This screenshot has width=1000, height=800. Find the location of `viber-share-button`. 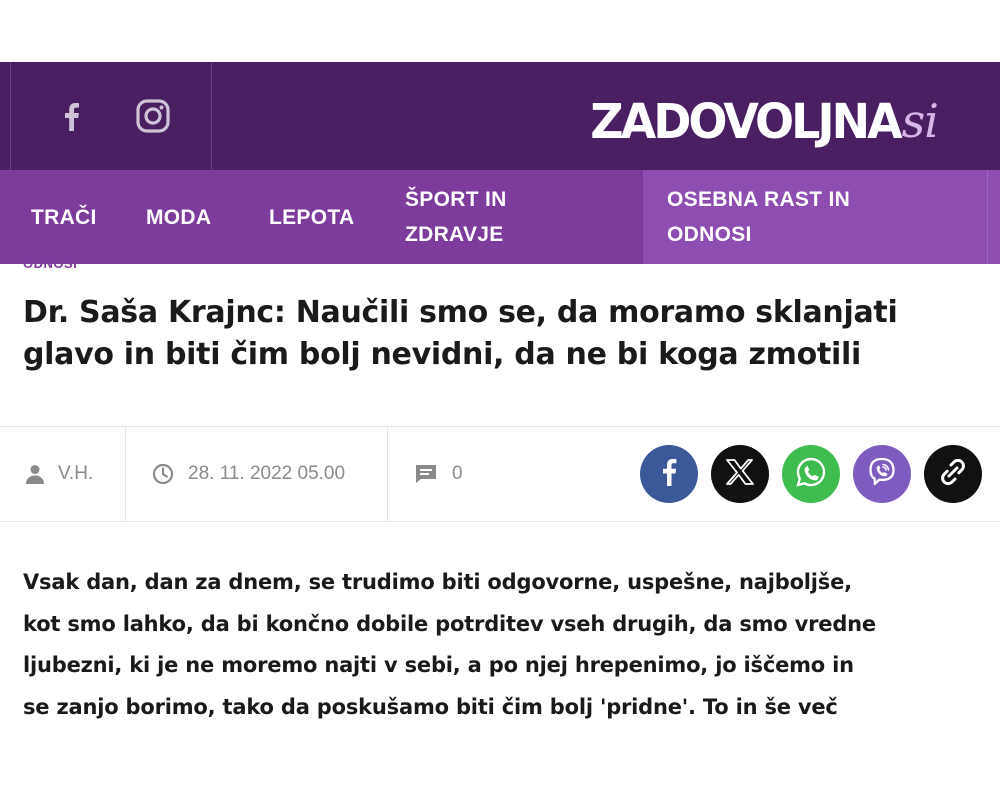

viber-share-button is located at coordinates (882, 474).